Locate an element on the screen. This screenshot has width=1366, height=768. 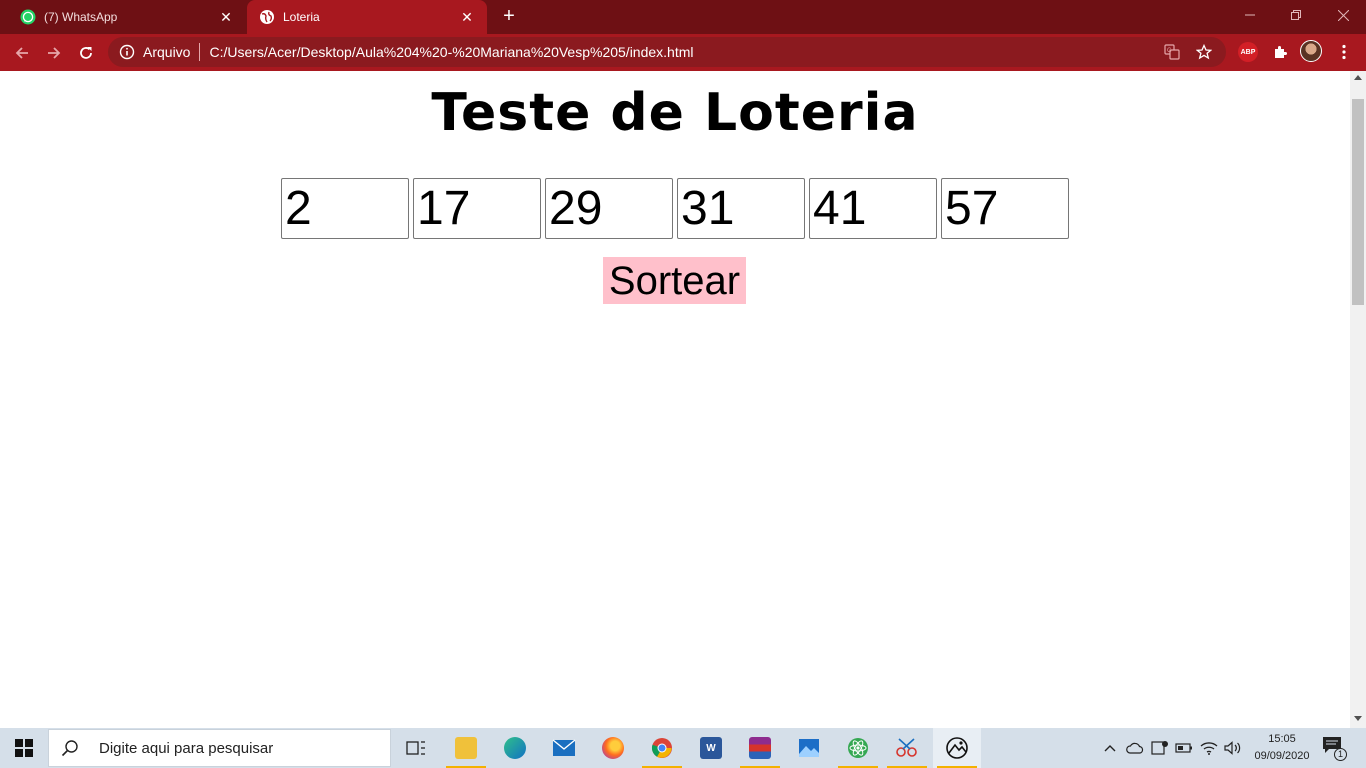
cloud-icon is located at coordinates (1135, 748).